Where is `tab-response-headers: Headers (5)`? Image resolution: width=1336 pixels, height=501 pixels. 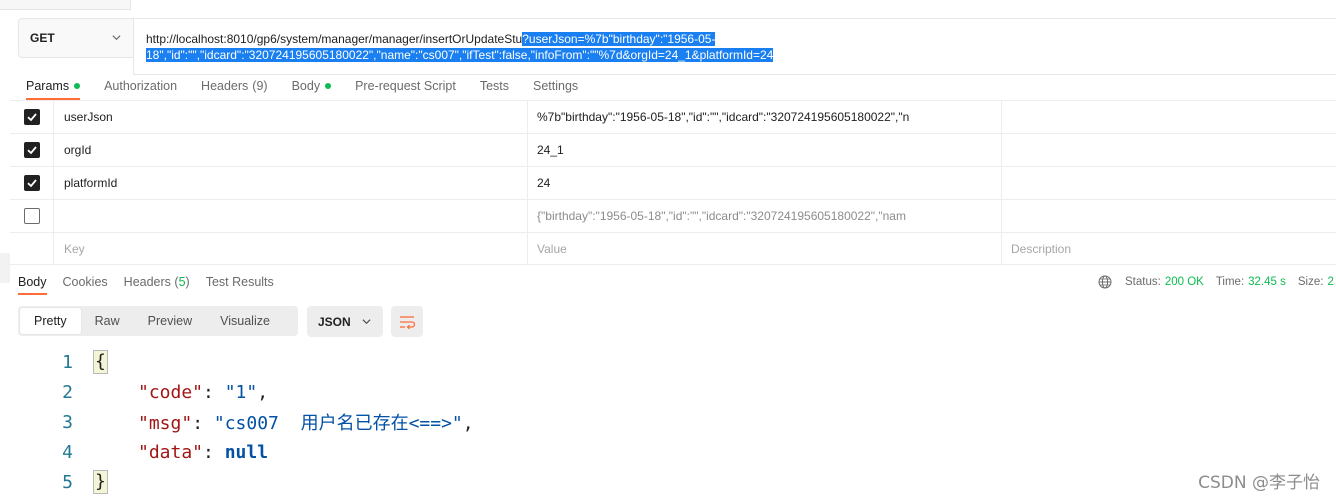 tab-response-headers: Headers (5) is located at coordinates (157, 282).